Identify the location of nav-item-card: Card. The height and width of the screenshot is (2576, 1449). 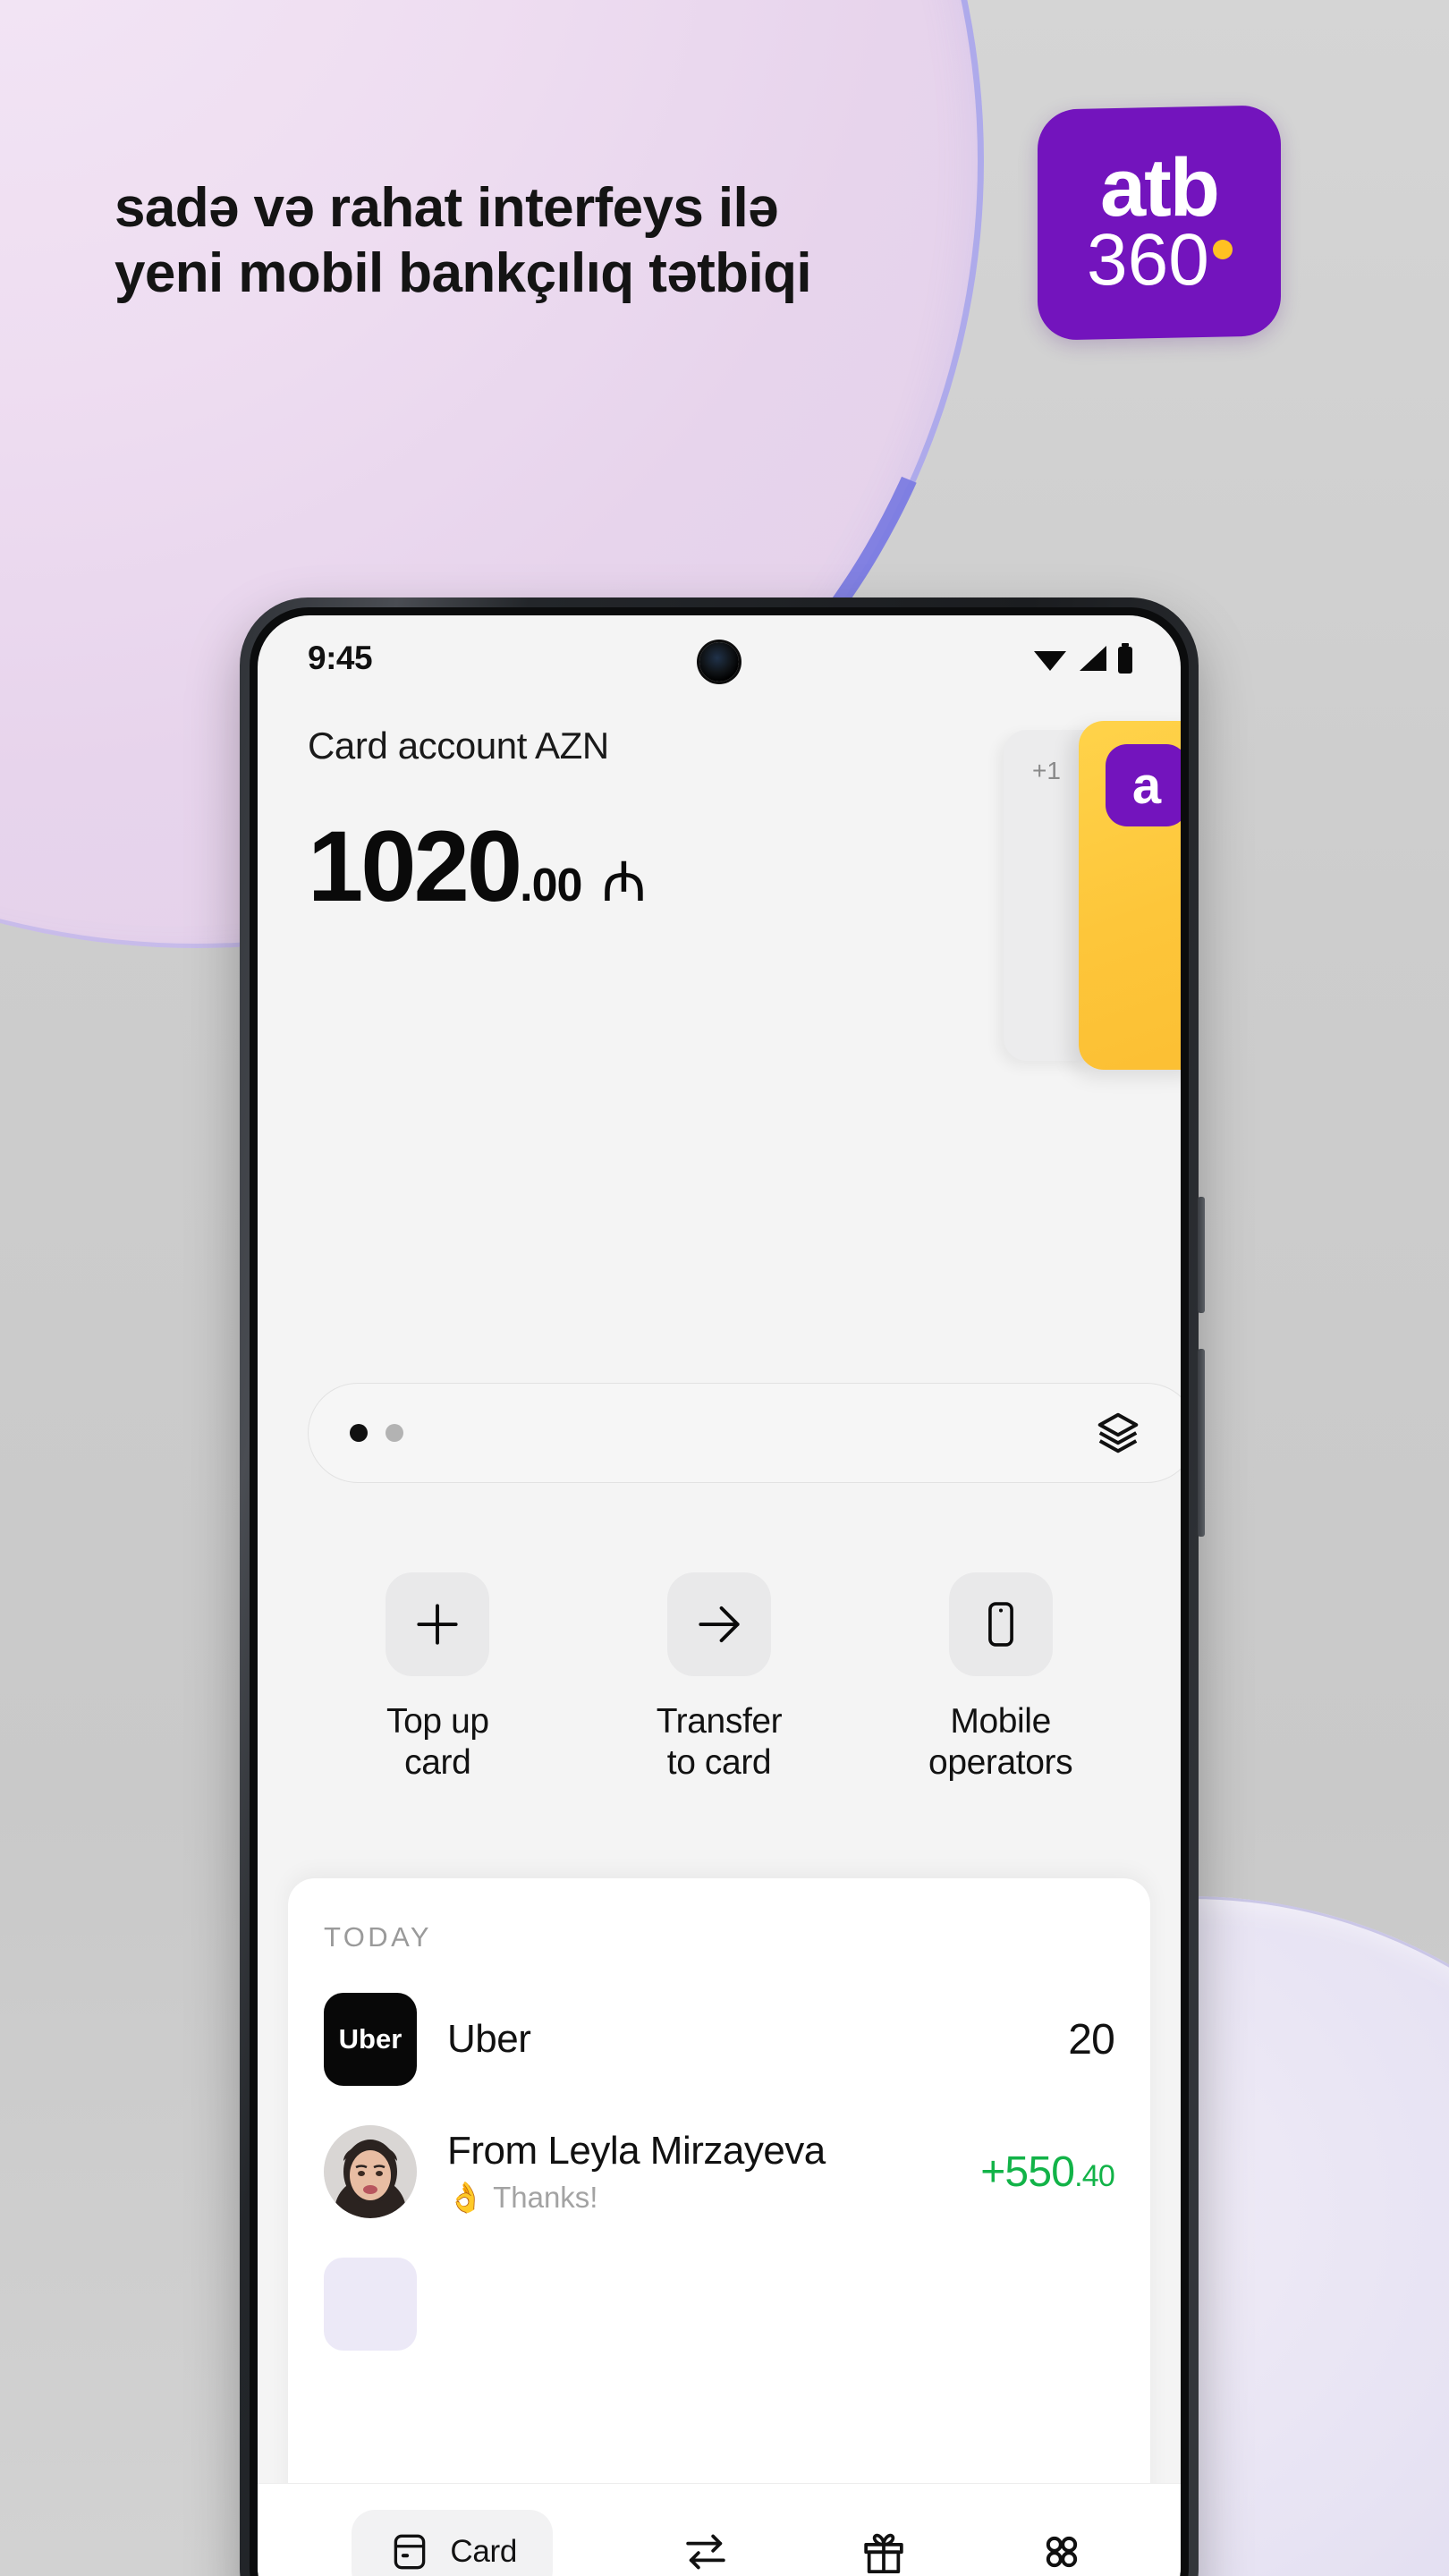
(453, 2542).